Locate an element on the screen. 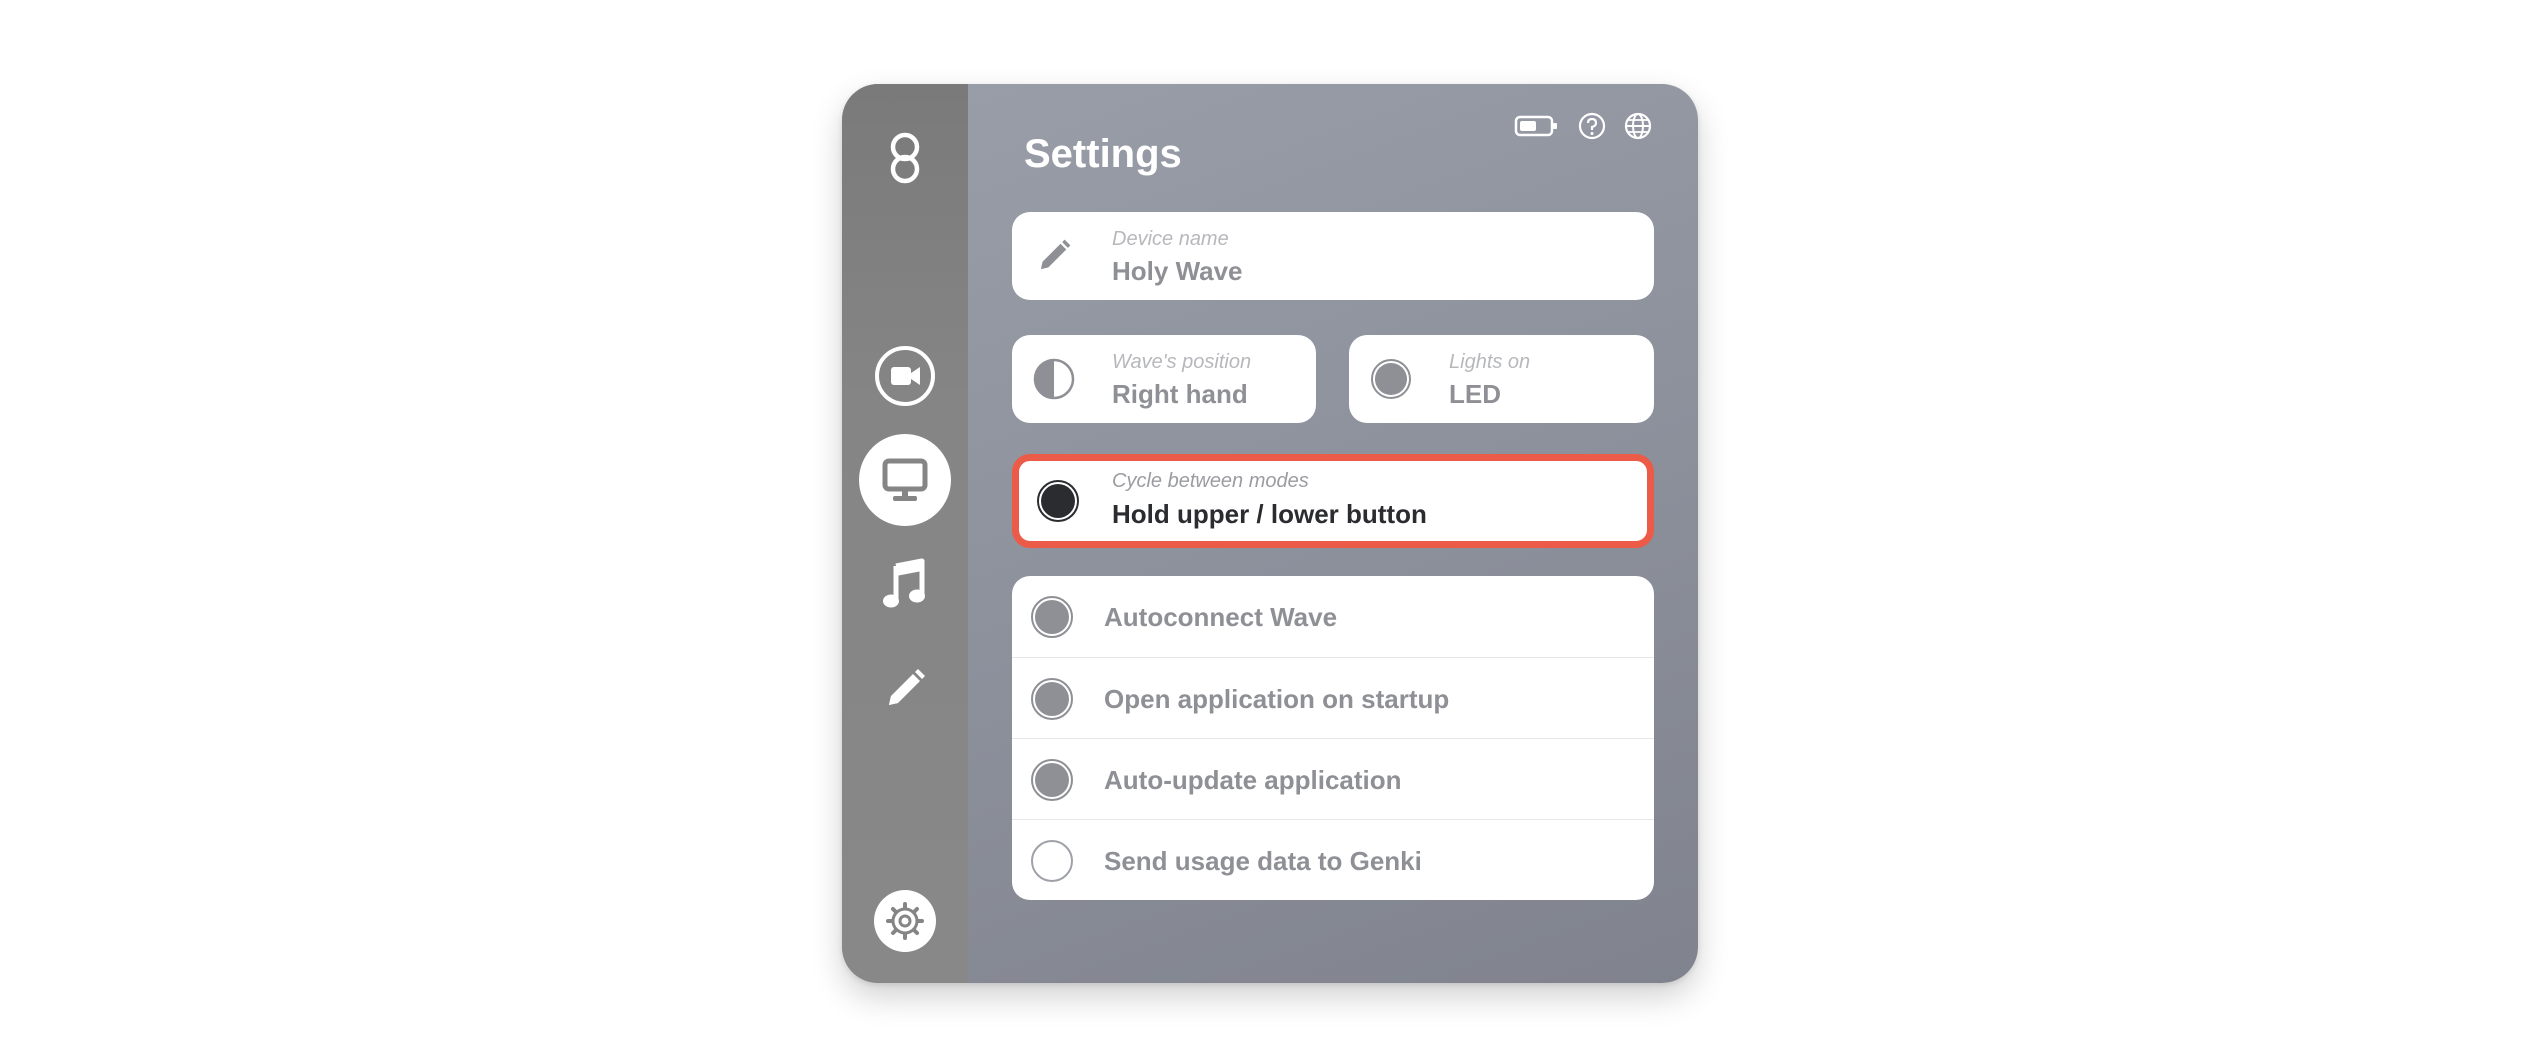 This screenshot has height=1050, width=2540. monitor-icon is located at coordinates (905, 480).